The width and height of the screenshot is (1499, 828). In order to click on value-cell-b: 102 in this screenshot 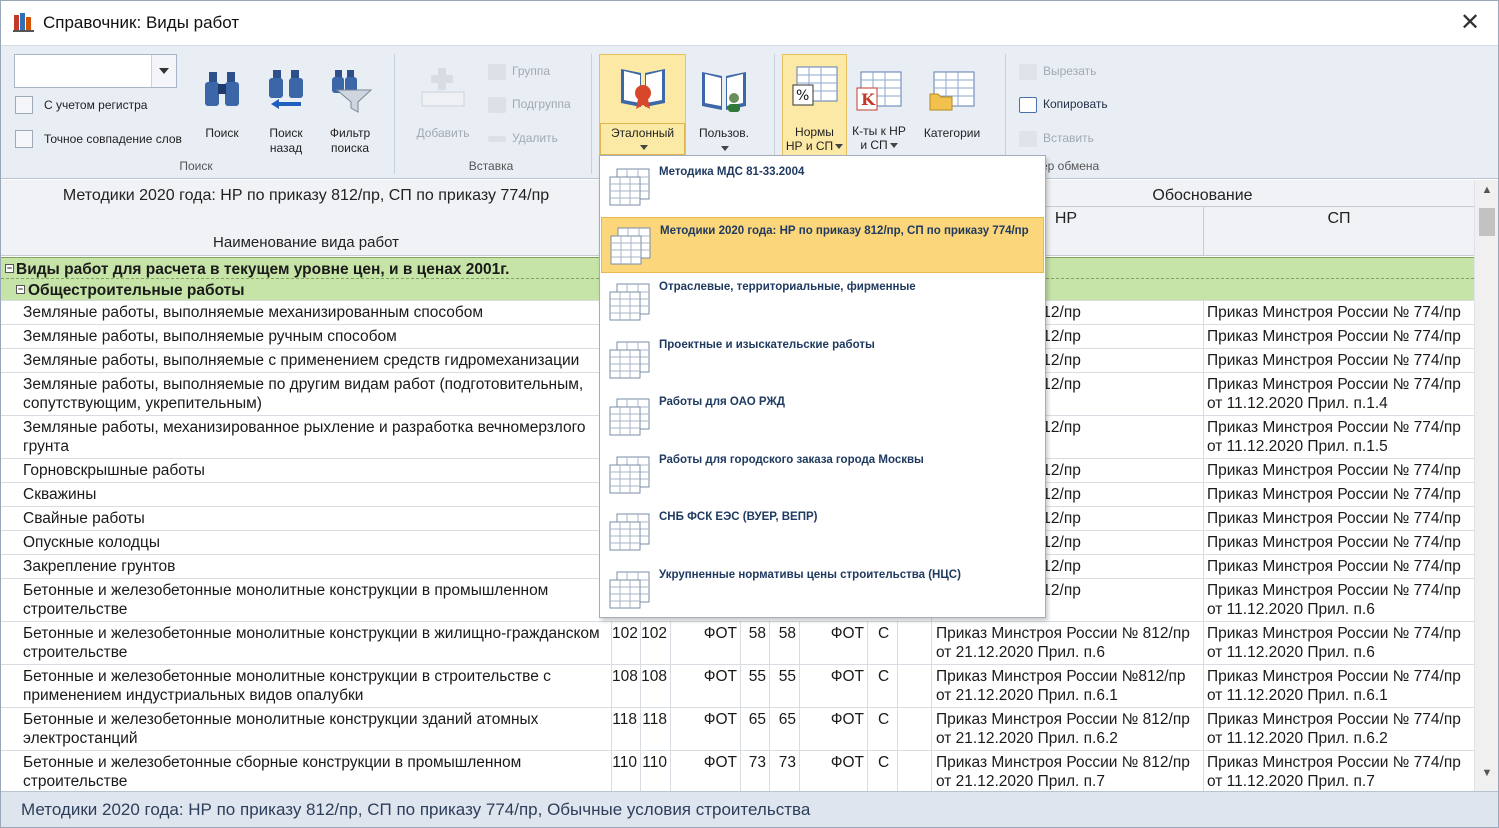, I will do `click(655, 643)`.